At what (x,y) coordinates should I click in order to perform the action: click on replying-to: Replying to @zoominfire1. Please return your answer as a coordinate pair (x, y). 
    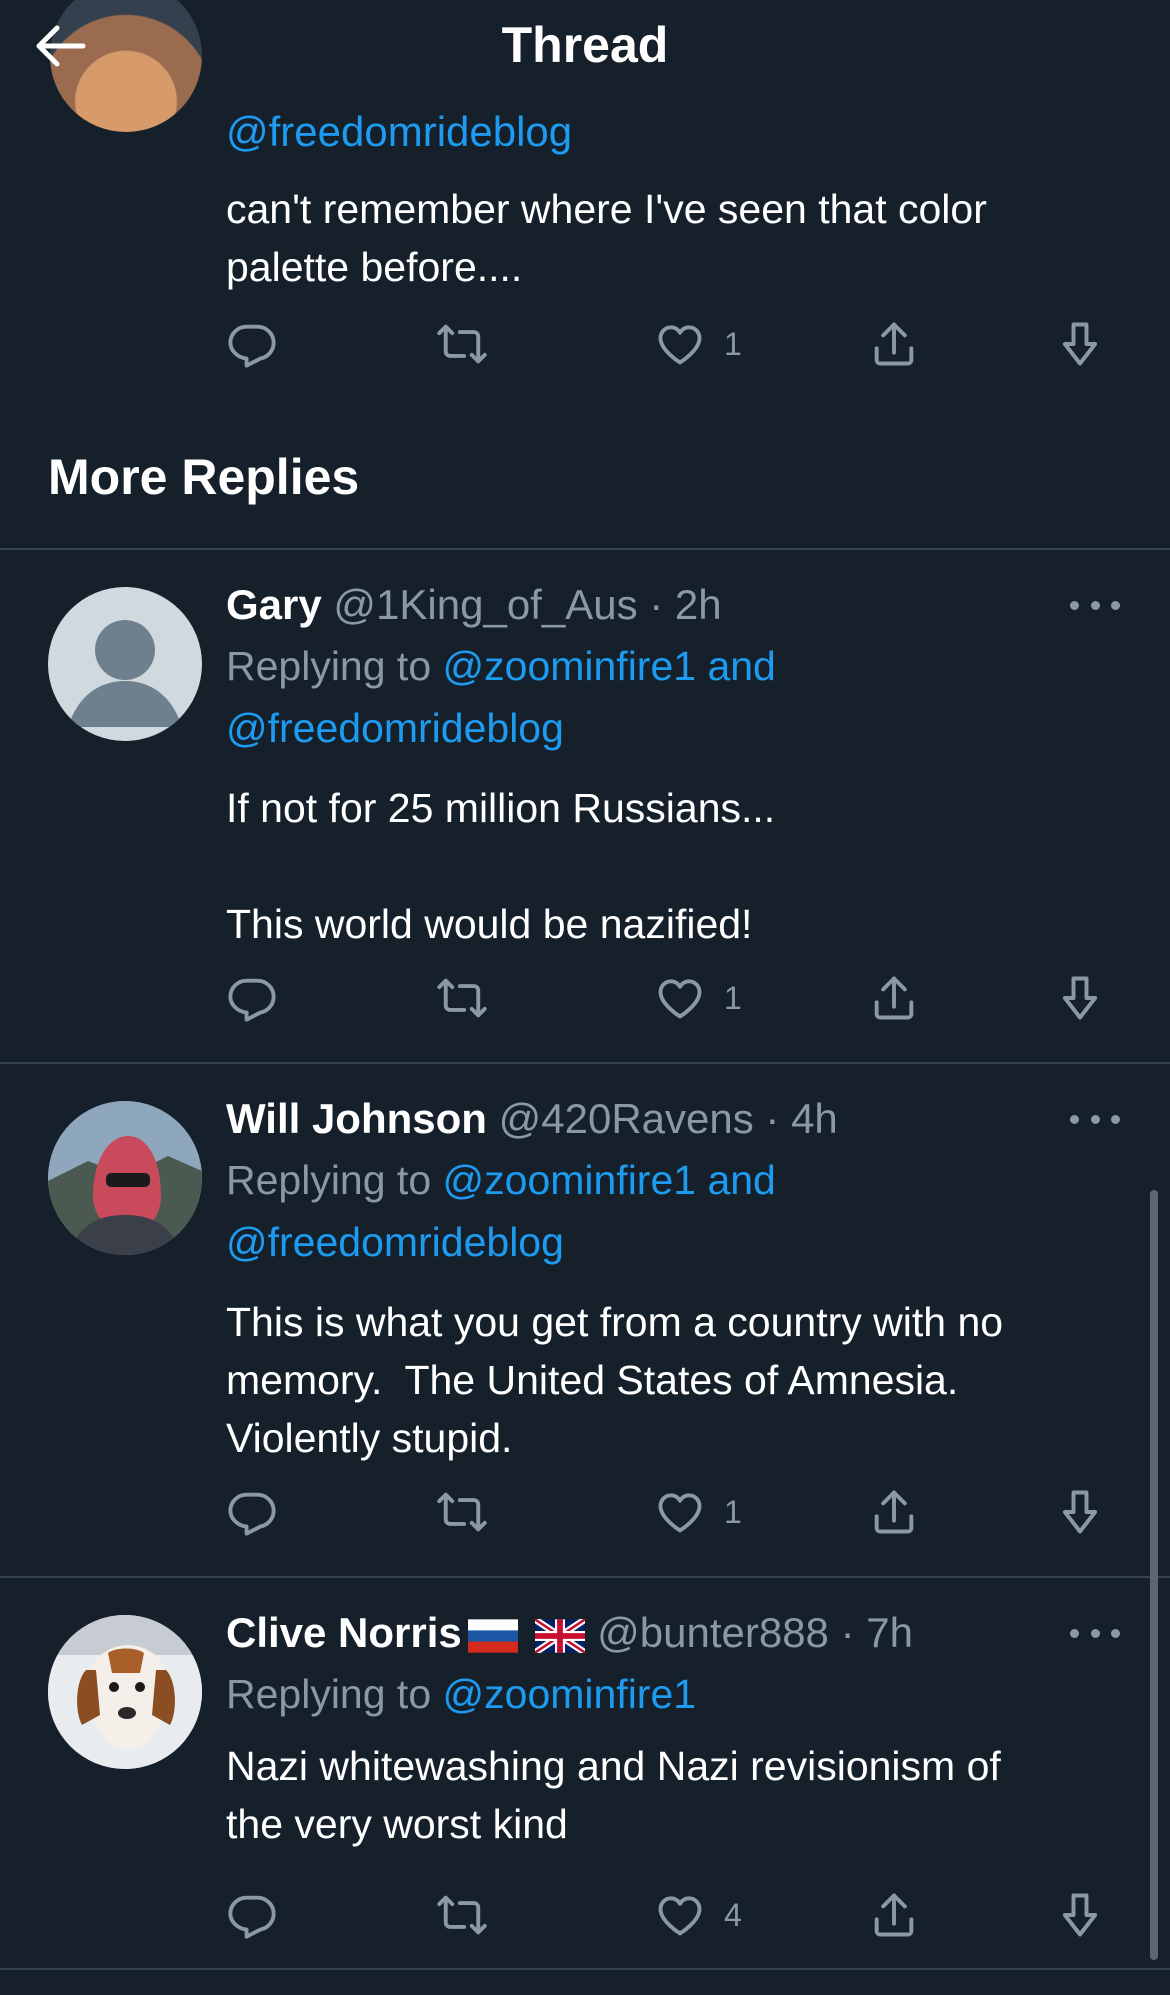
    Looking at the image, I should click on (461, 1694).